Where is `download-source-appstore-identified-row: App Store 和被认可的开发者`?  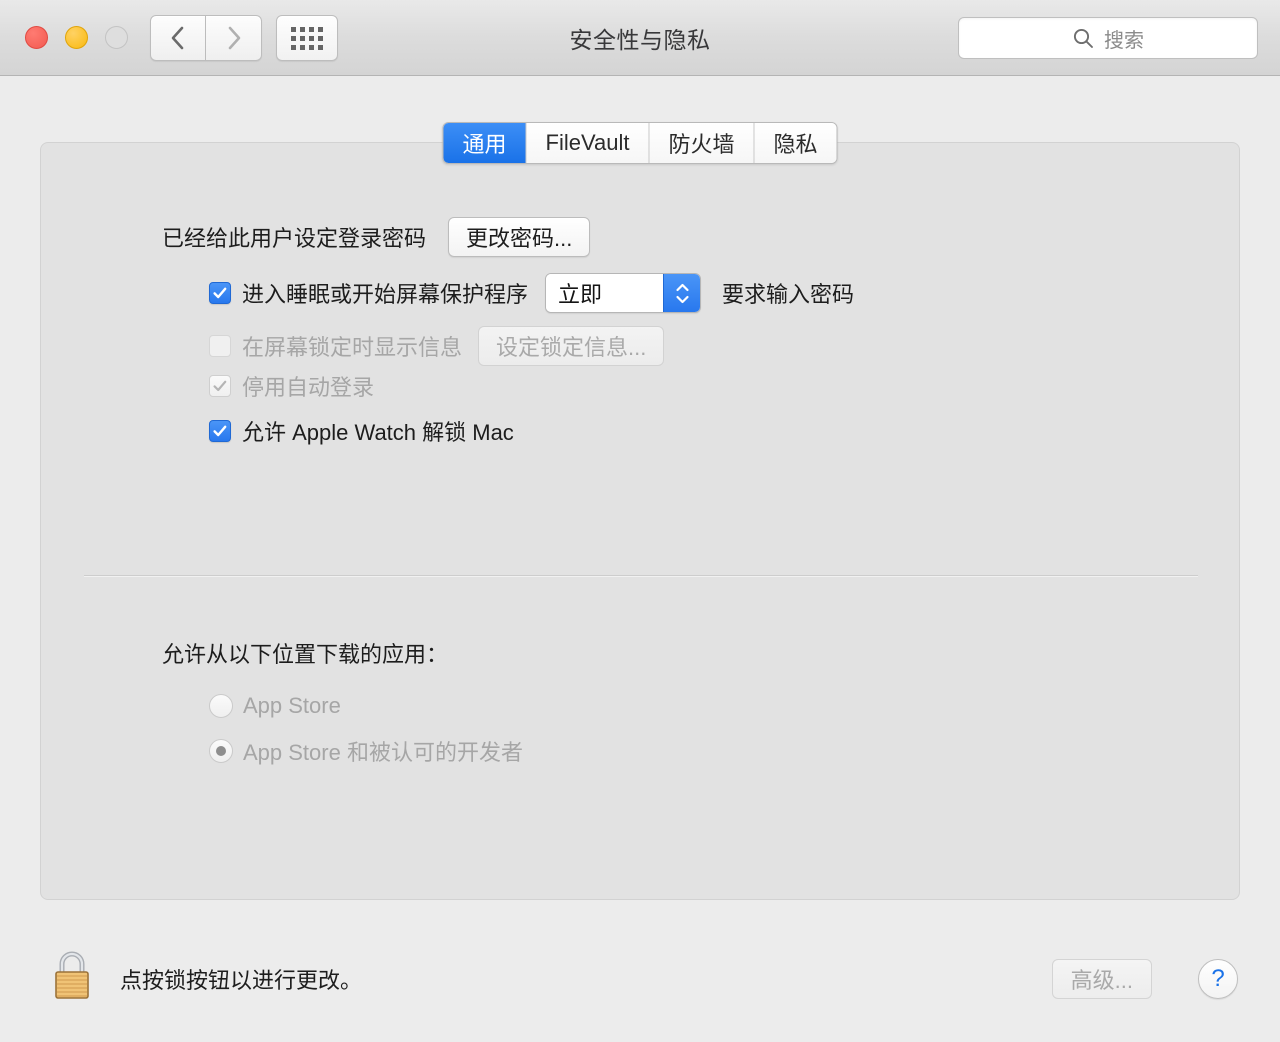
download-source-appstore-identified-row: App Store 和被认可的开发者 is located at coordinates (366, 751).